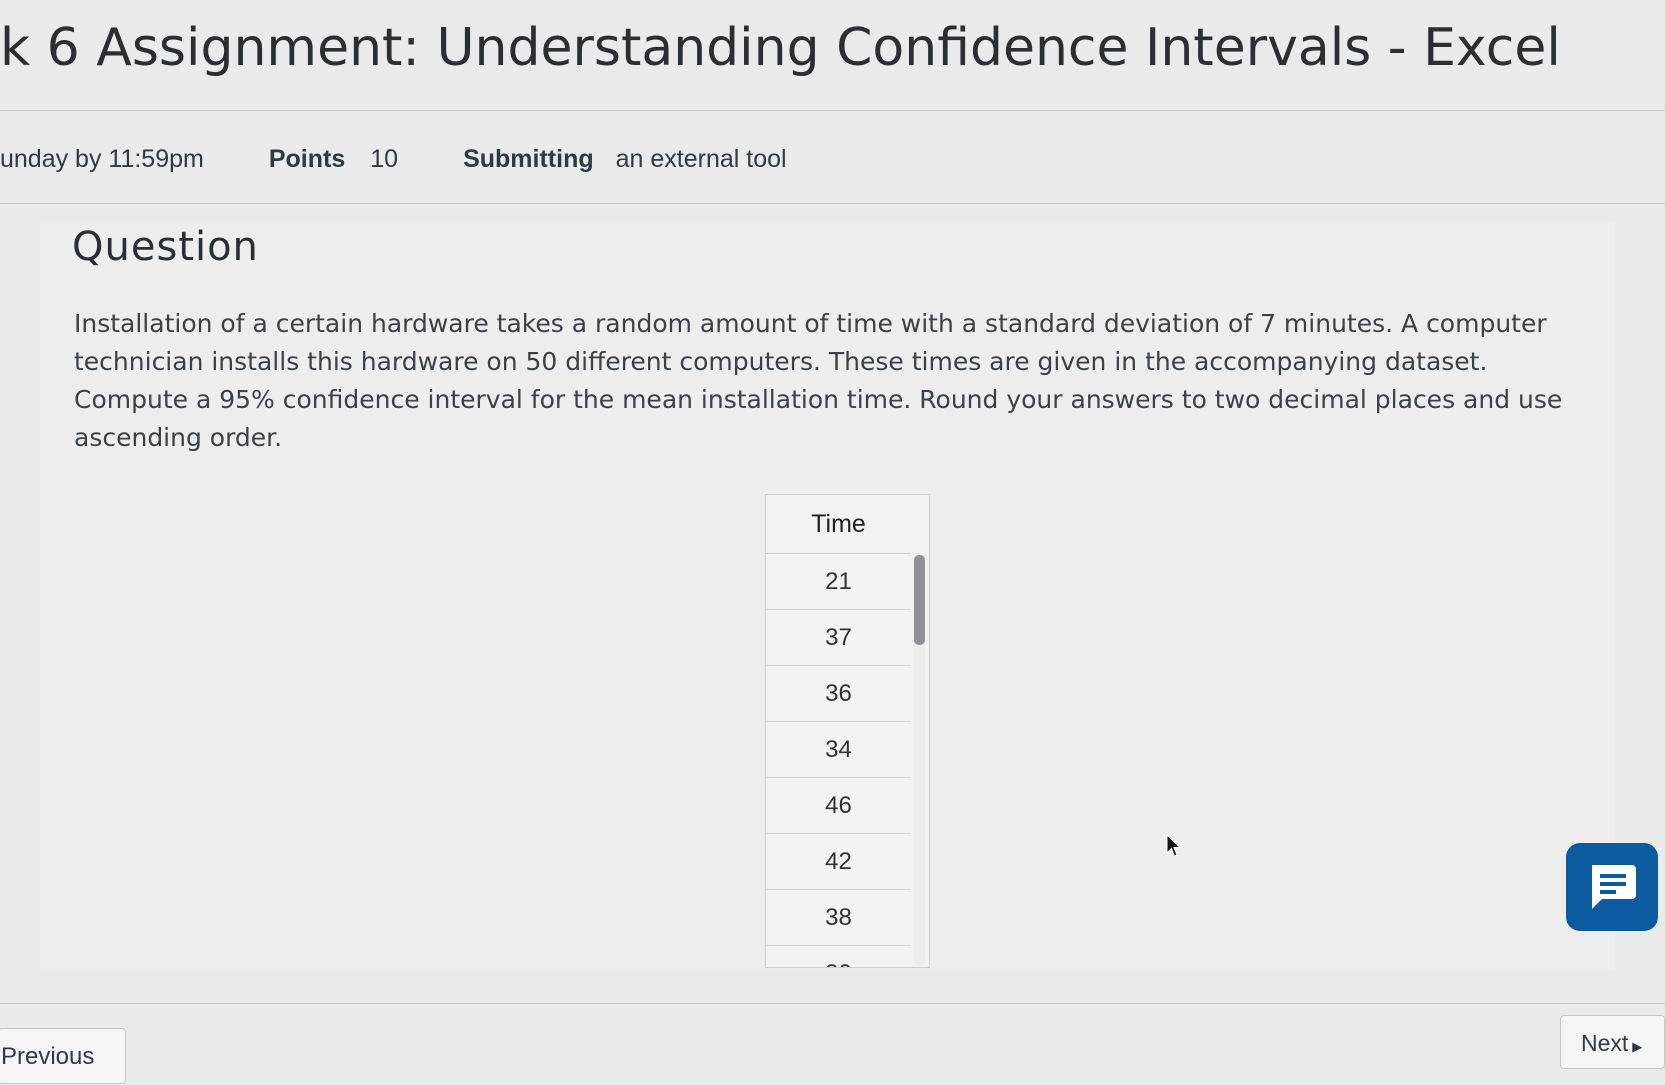  I want to click on points-label: Points, so click(307, 159).